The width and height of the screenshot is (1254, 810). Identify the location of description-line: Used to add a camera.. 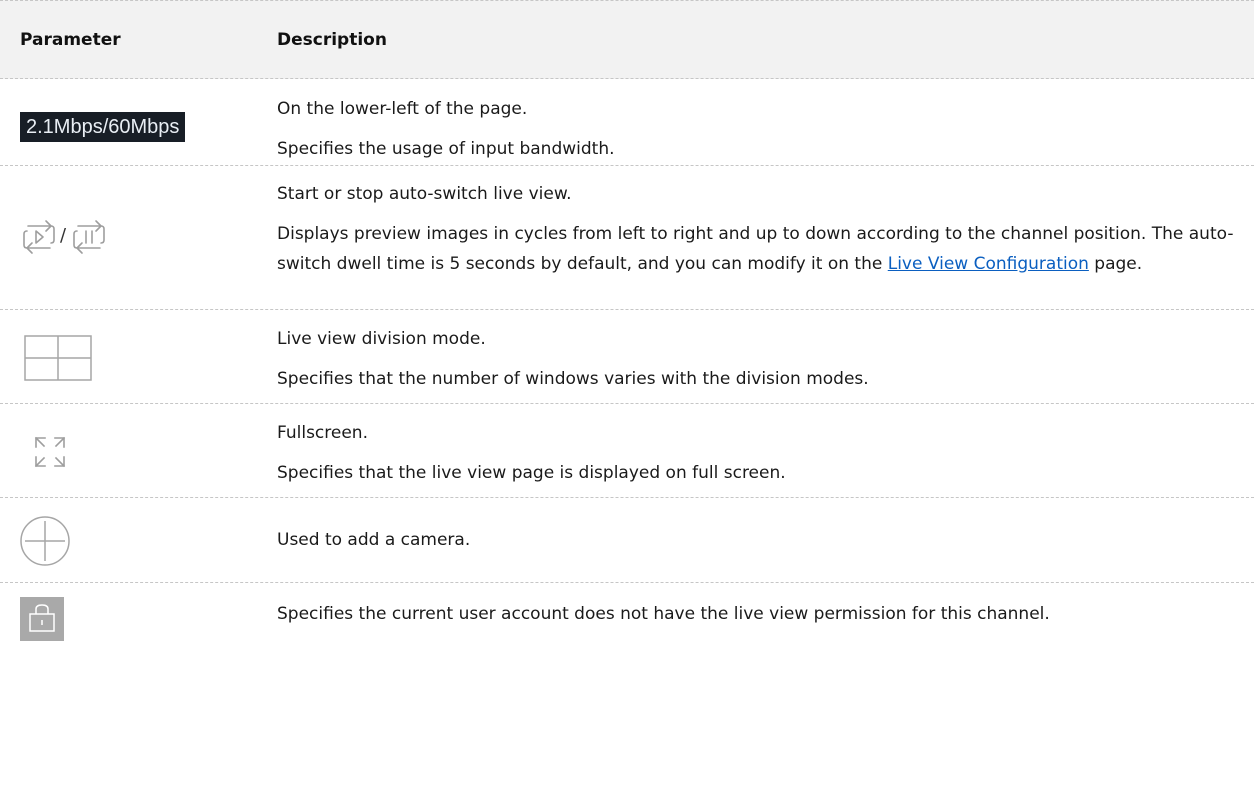
(374, 540).